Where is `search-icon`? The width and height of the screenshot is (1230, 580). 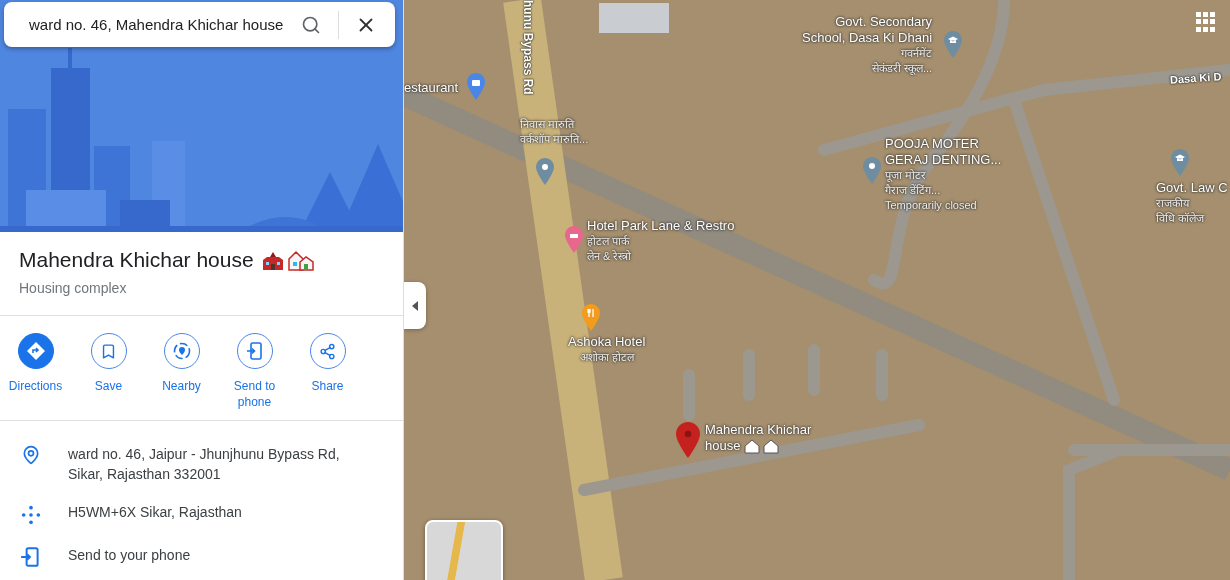 search-icon is located at coordinates (311, 24).